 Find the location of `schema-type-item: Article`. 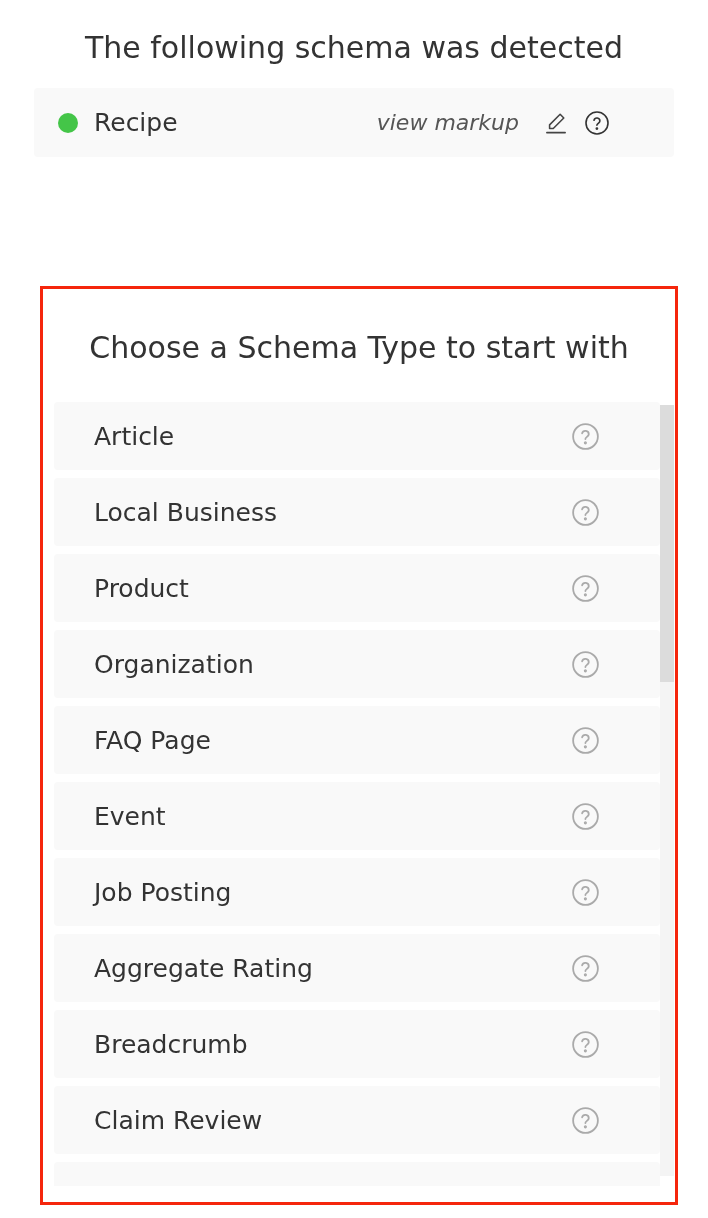

schema-type-item: Article is located at coordinates (357, 436).